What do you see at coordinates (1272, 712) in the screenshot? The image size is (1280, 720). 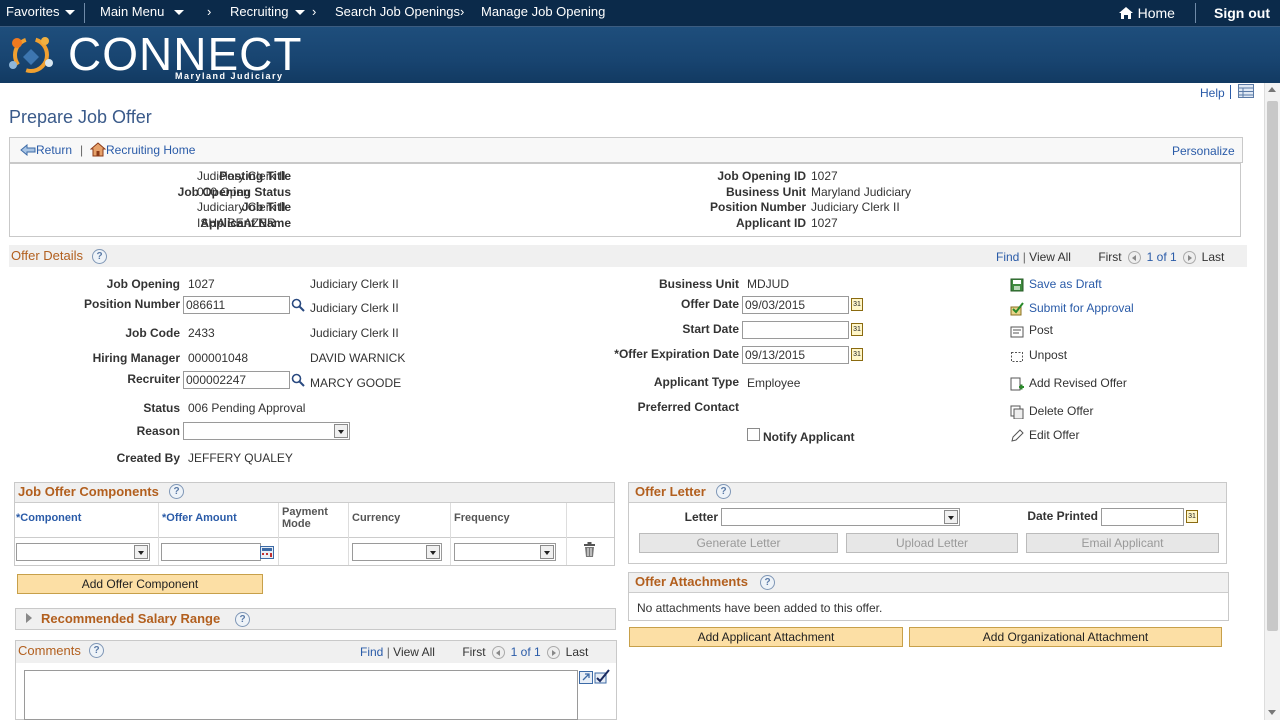 I see `scroll-down-icon` at bounding box center [1272, 712].